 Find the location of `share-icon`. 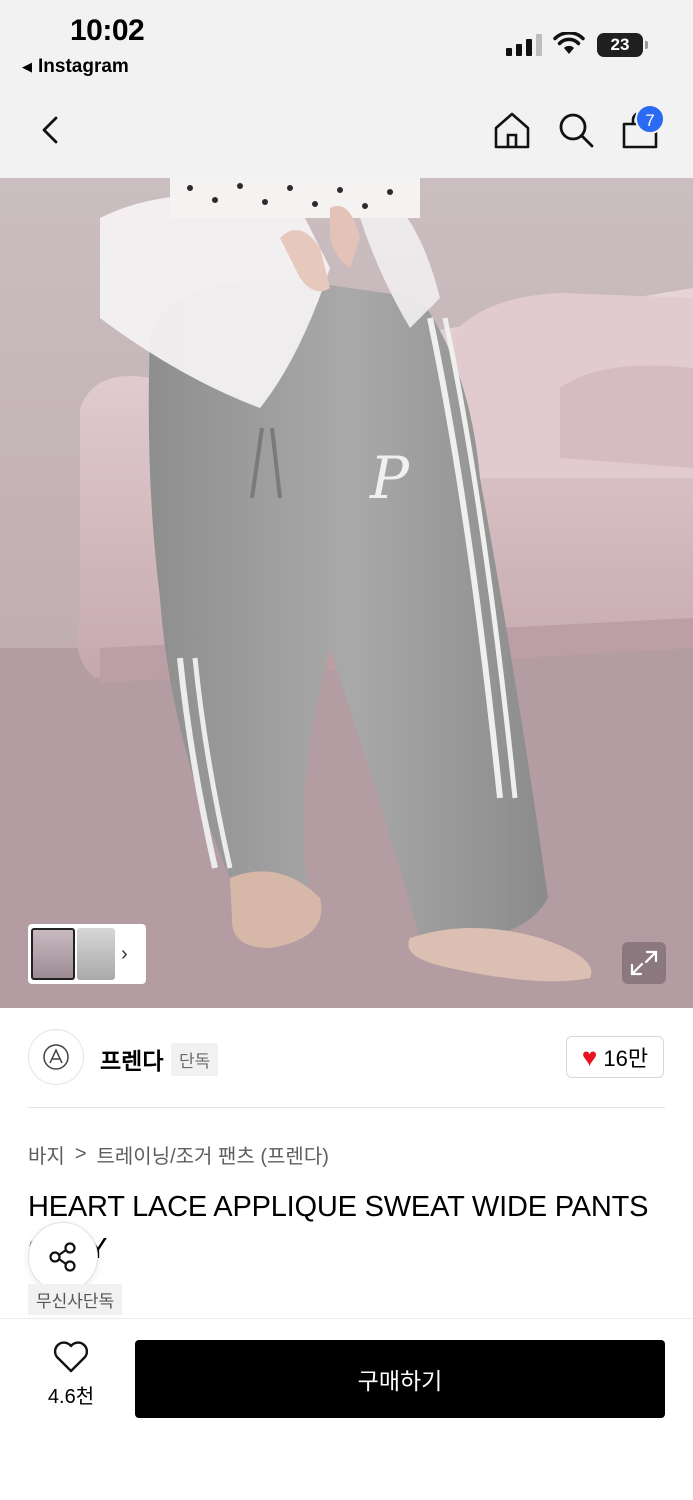

share-icon is located at coordinates (62, 1257).